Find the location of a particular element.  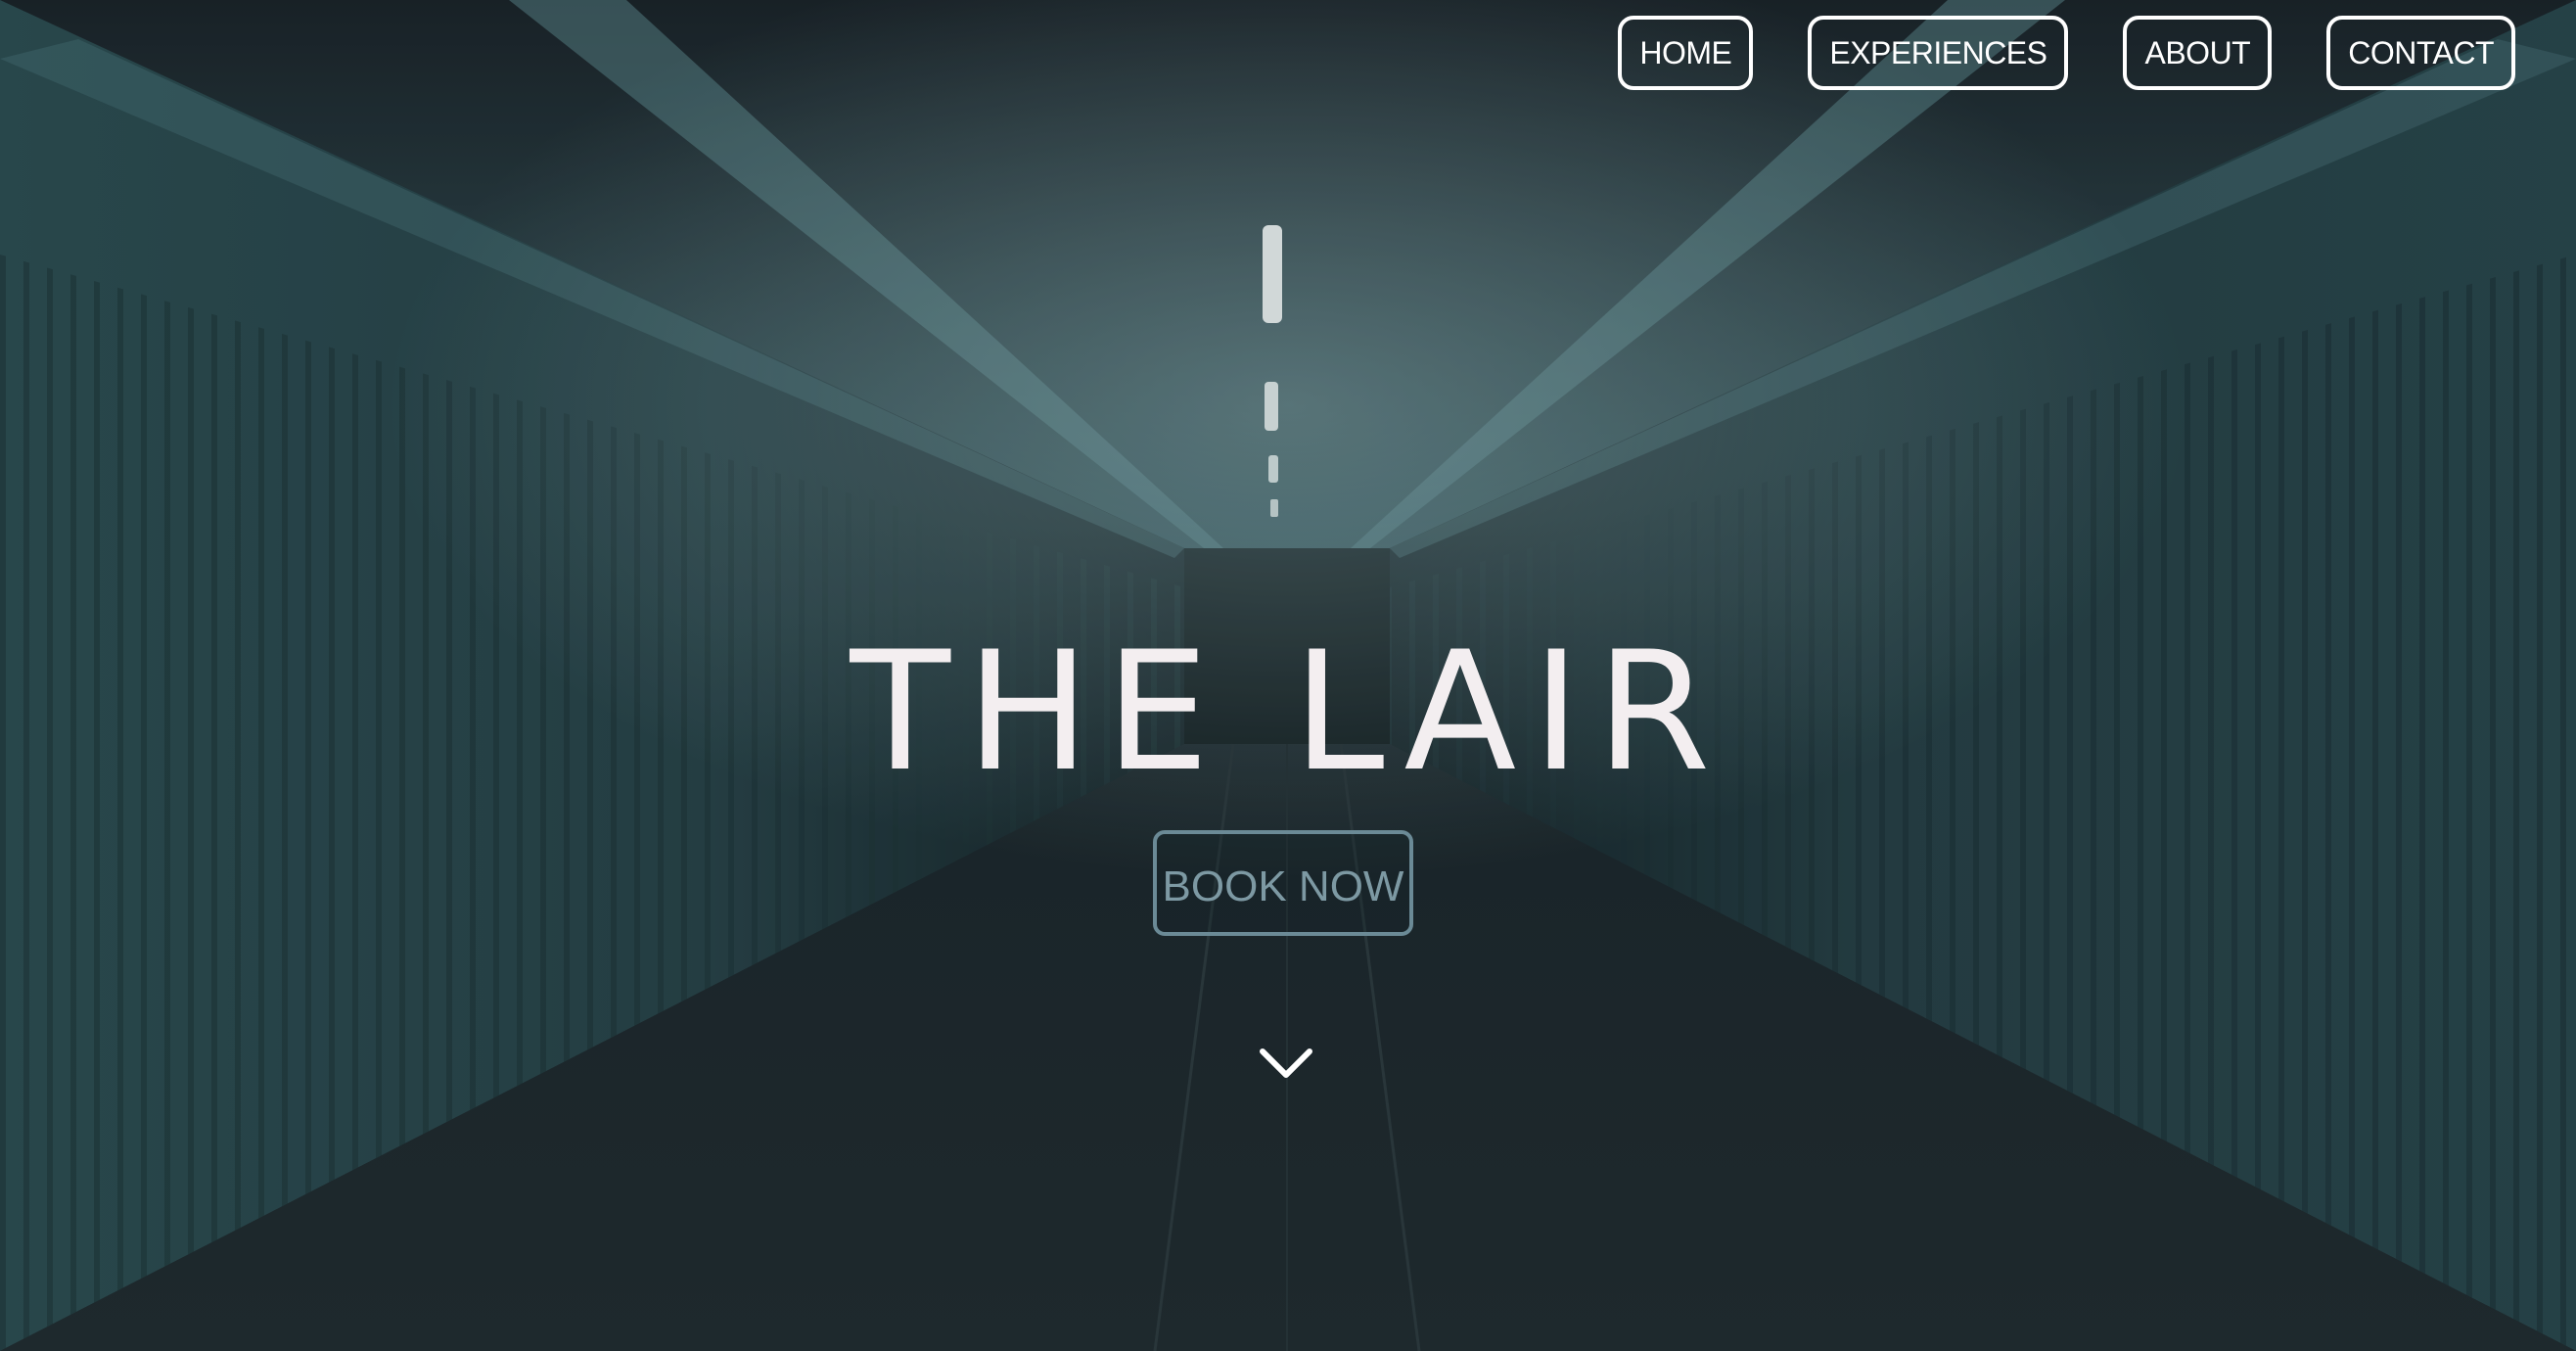

top-navigation: HOME EXPERIENCES ABOUT CONTACT is located at coordinates (2066, 53).